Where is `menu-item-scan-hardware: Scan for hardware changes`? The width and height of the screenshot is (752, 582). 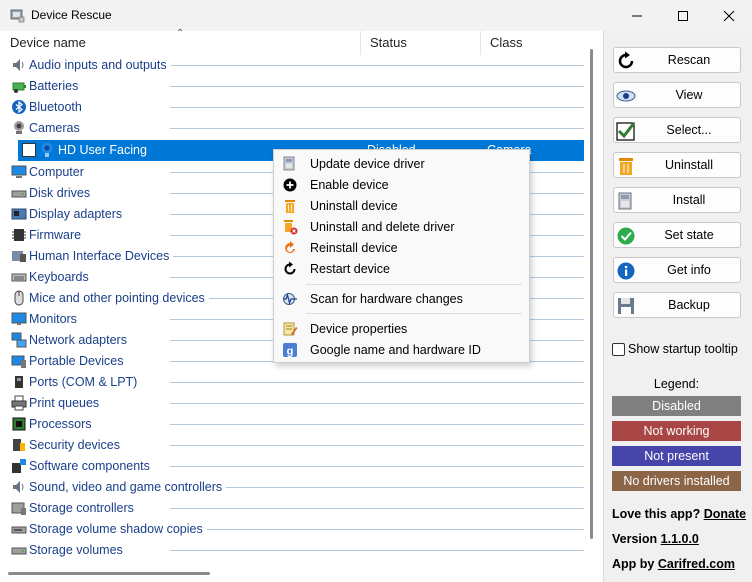 menu-item-scan-hardware: Scan for hardware changes is located at coordinates (401, 298).